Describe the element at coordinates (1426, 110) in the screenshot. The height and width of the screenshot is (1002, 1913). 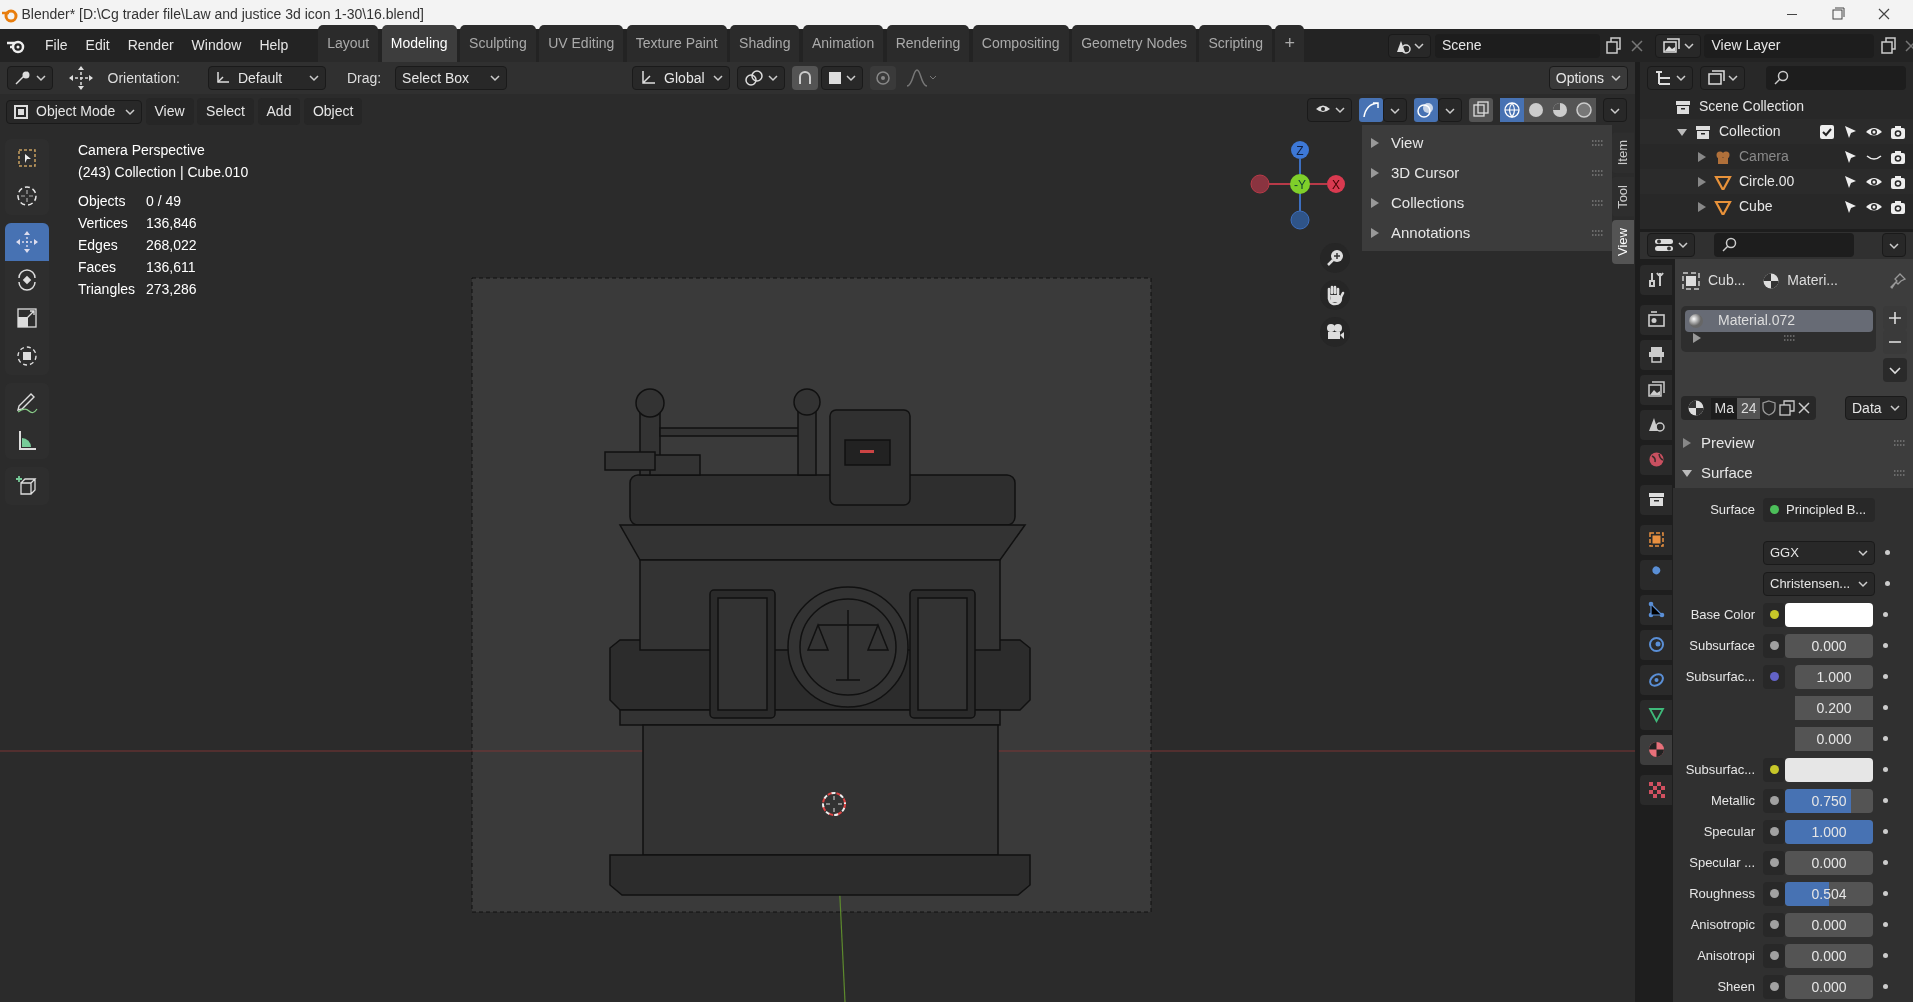
I see `overlay-toggle-icon` at that location.